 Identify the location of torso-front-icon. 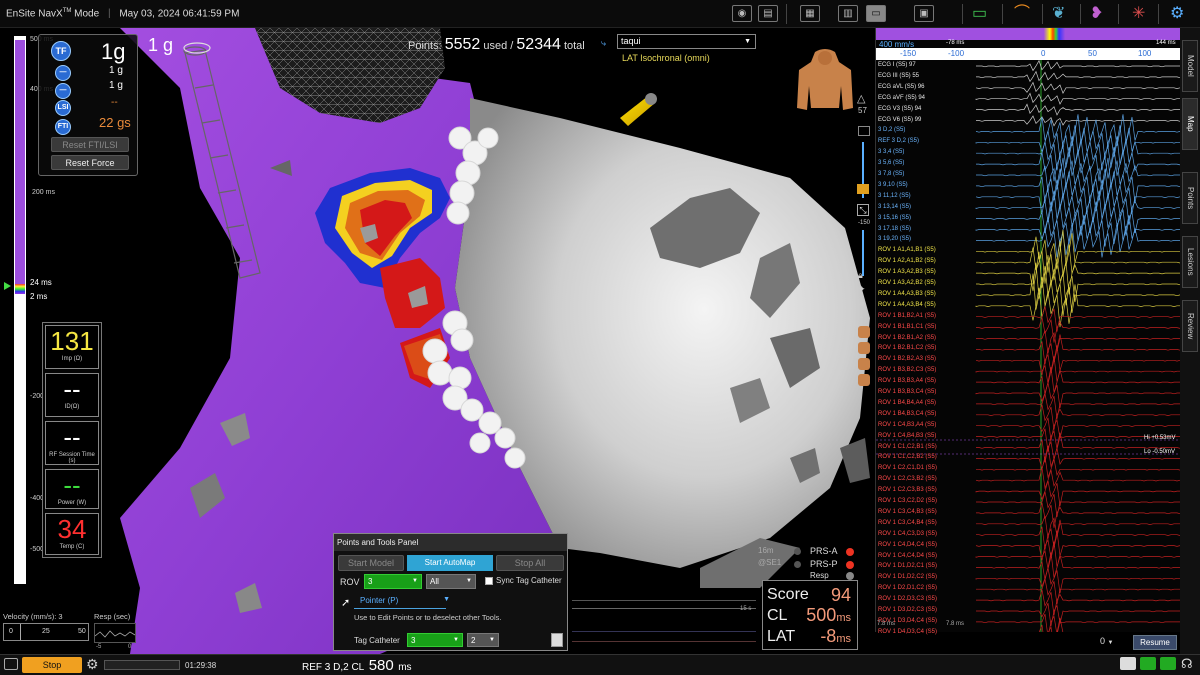
(864, 332).